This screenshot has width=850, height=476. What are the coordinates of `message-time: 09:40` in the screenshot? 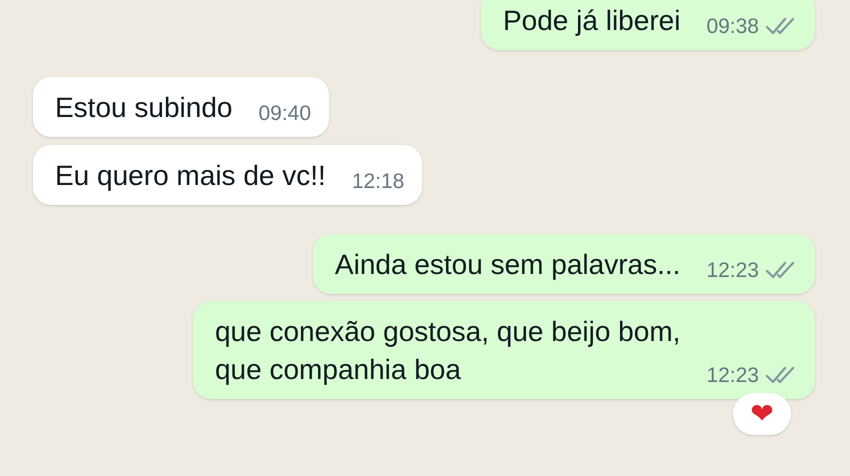 It's located at (285, 113).